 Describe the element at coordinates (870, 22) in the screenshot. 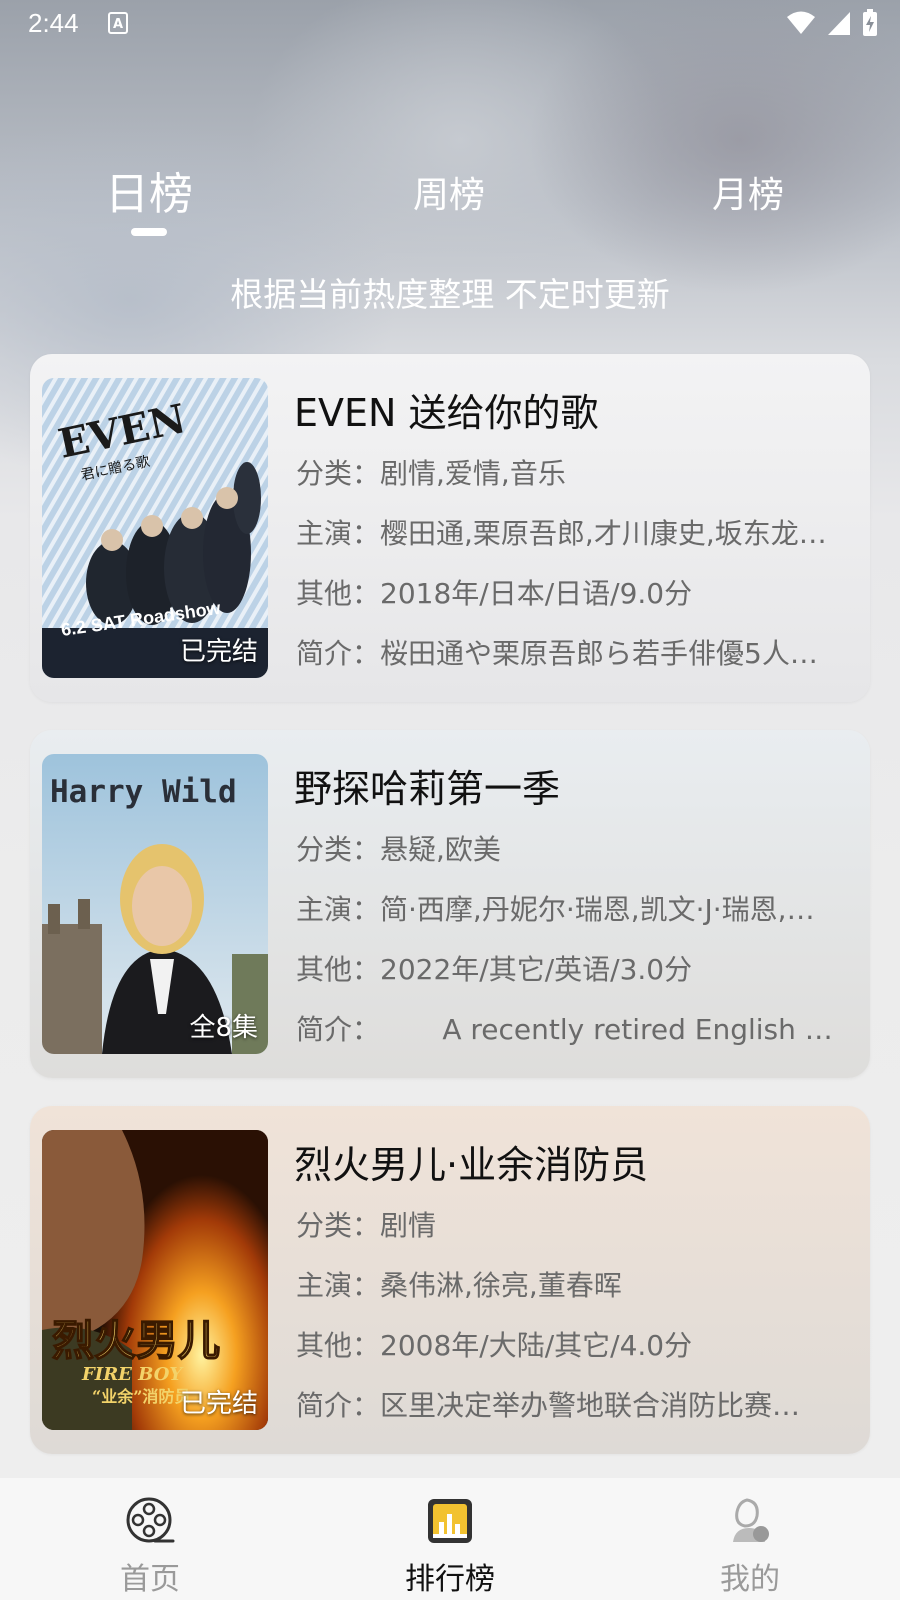

I see `battery-charging-icon` at that location.